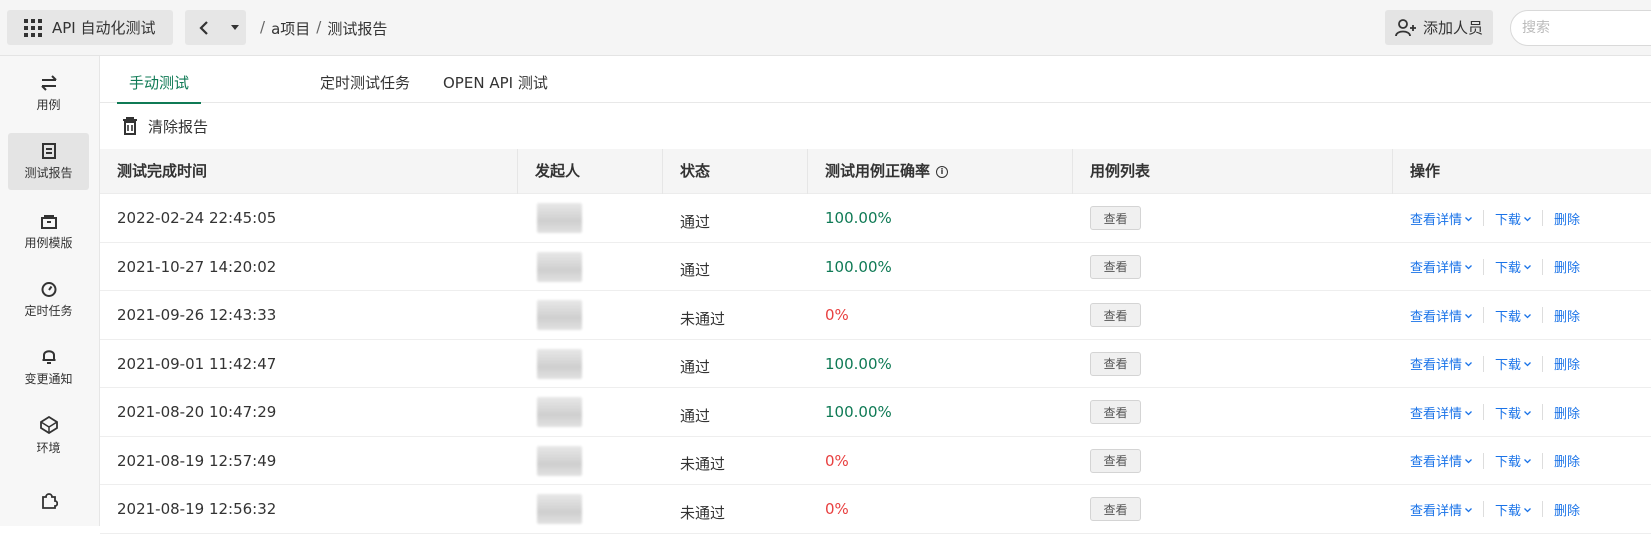 The width and height of the screenshot is (1651, 534). I want to click on search-input: 搜索, so click(1580, 28).